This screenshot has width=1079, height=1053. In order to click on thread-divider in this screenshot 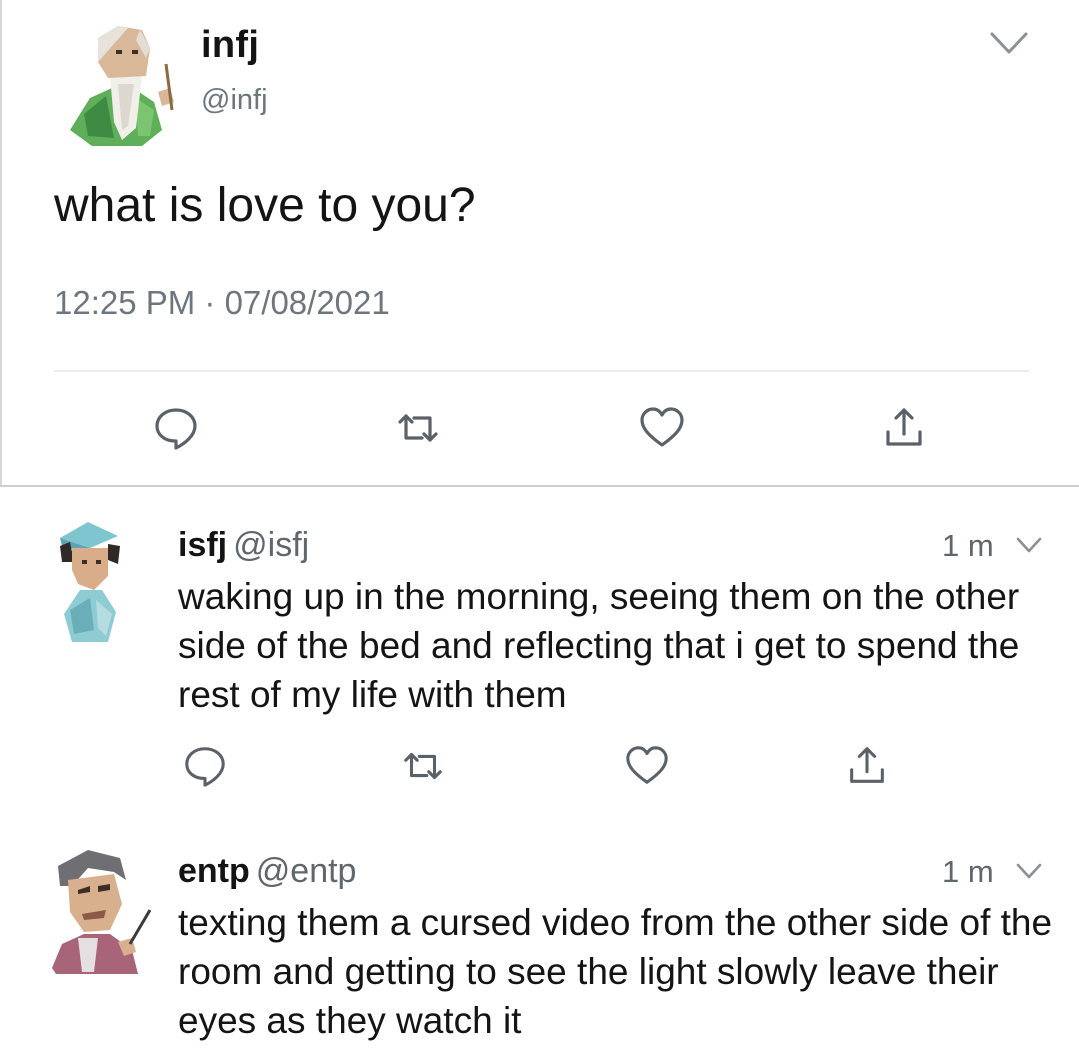, I will do `click(539, 486)`.